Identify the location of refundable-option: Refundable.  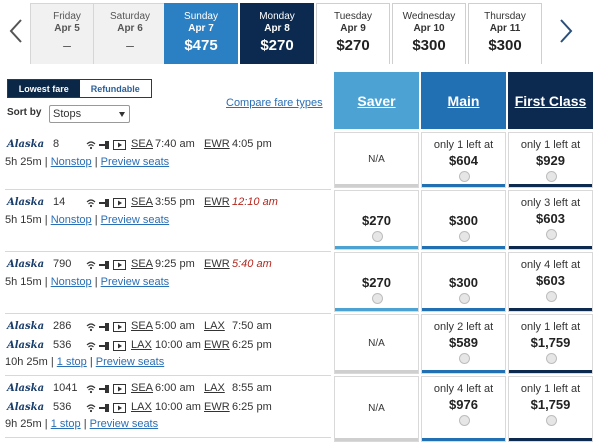
(115, 88).